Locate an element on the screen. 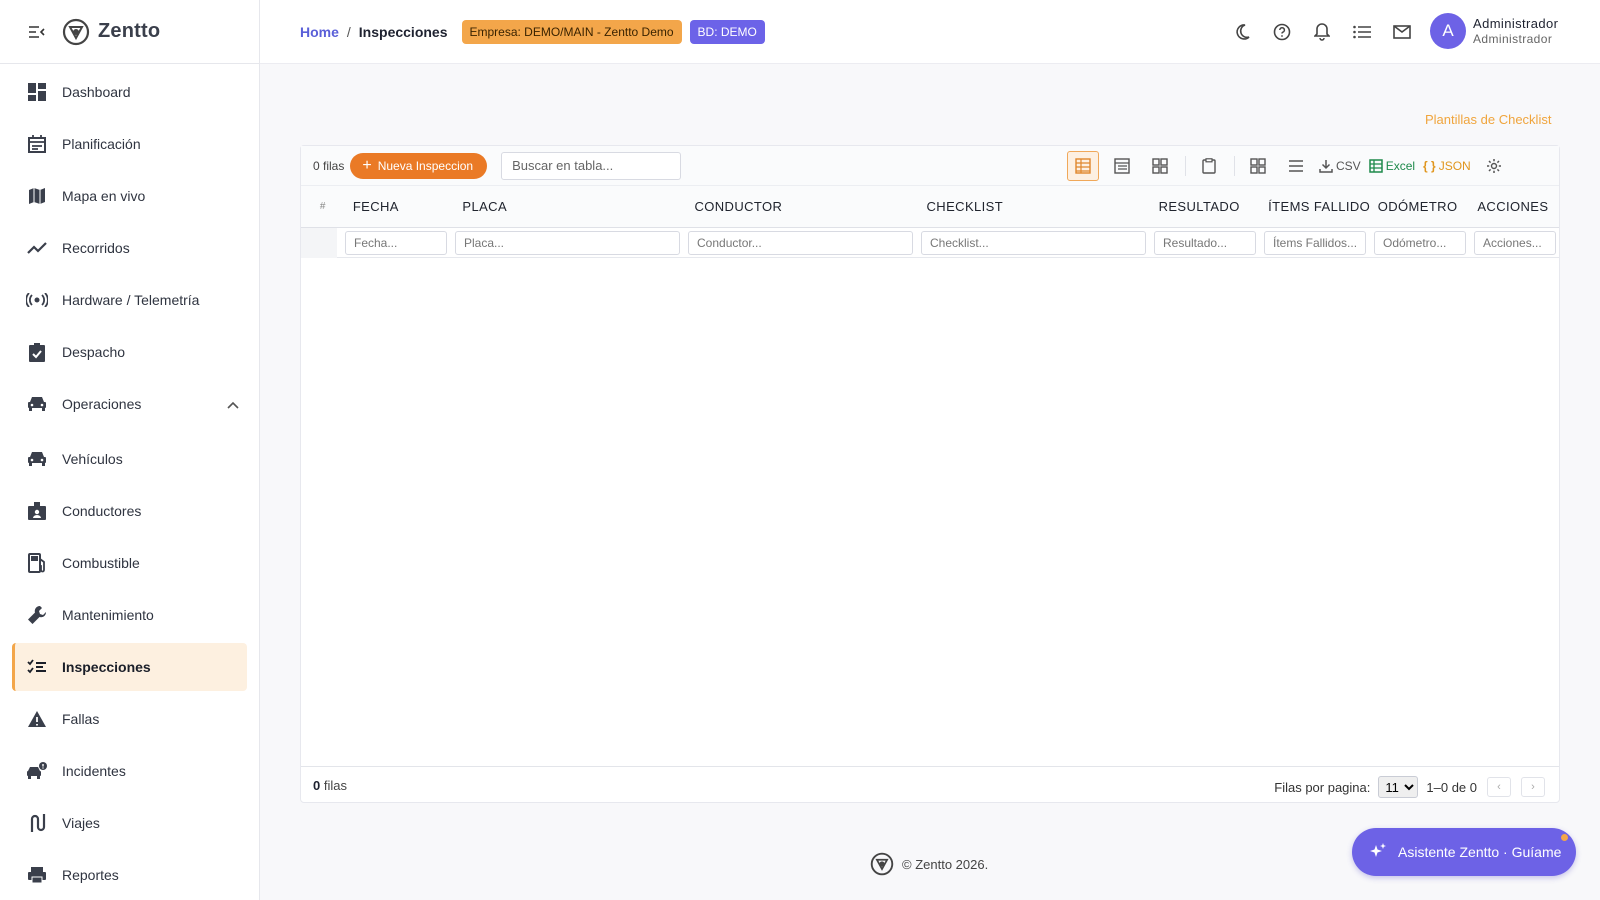 The image size is (1600, 900). csv-label: CSV is located at coordinates (1348, 166).